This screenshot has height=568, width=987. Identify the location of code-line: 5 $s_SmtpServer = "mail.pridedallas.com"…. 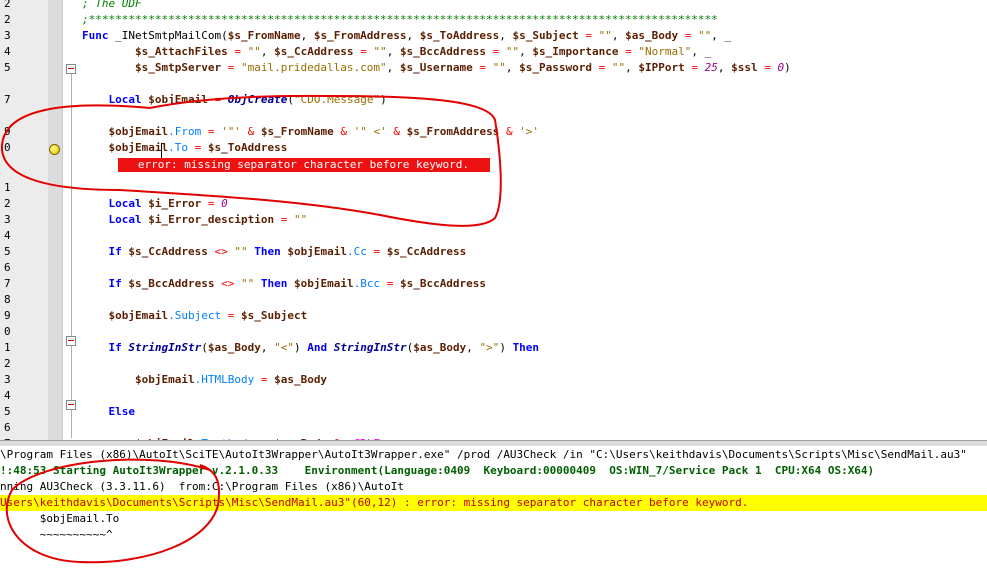
(493, 68).